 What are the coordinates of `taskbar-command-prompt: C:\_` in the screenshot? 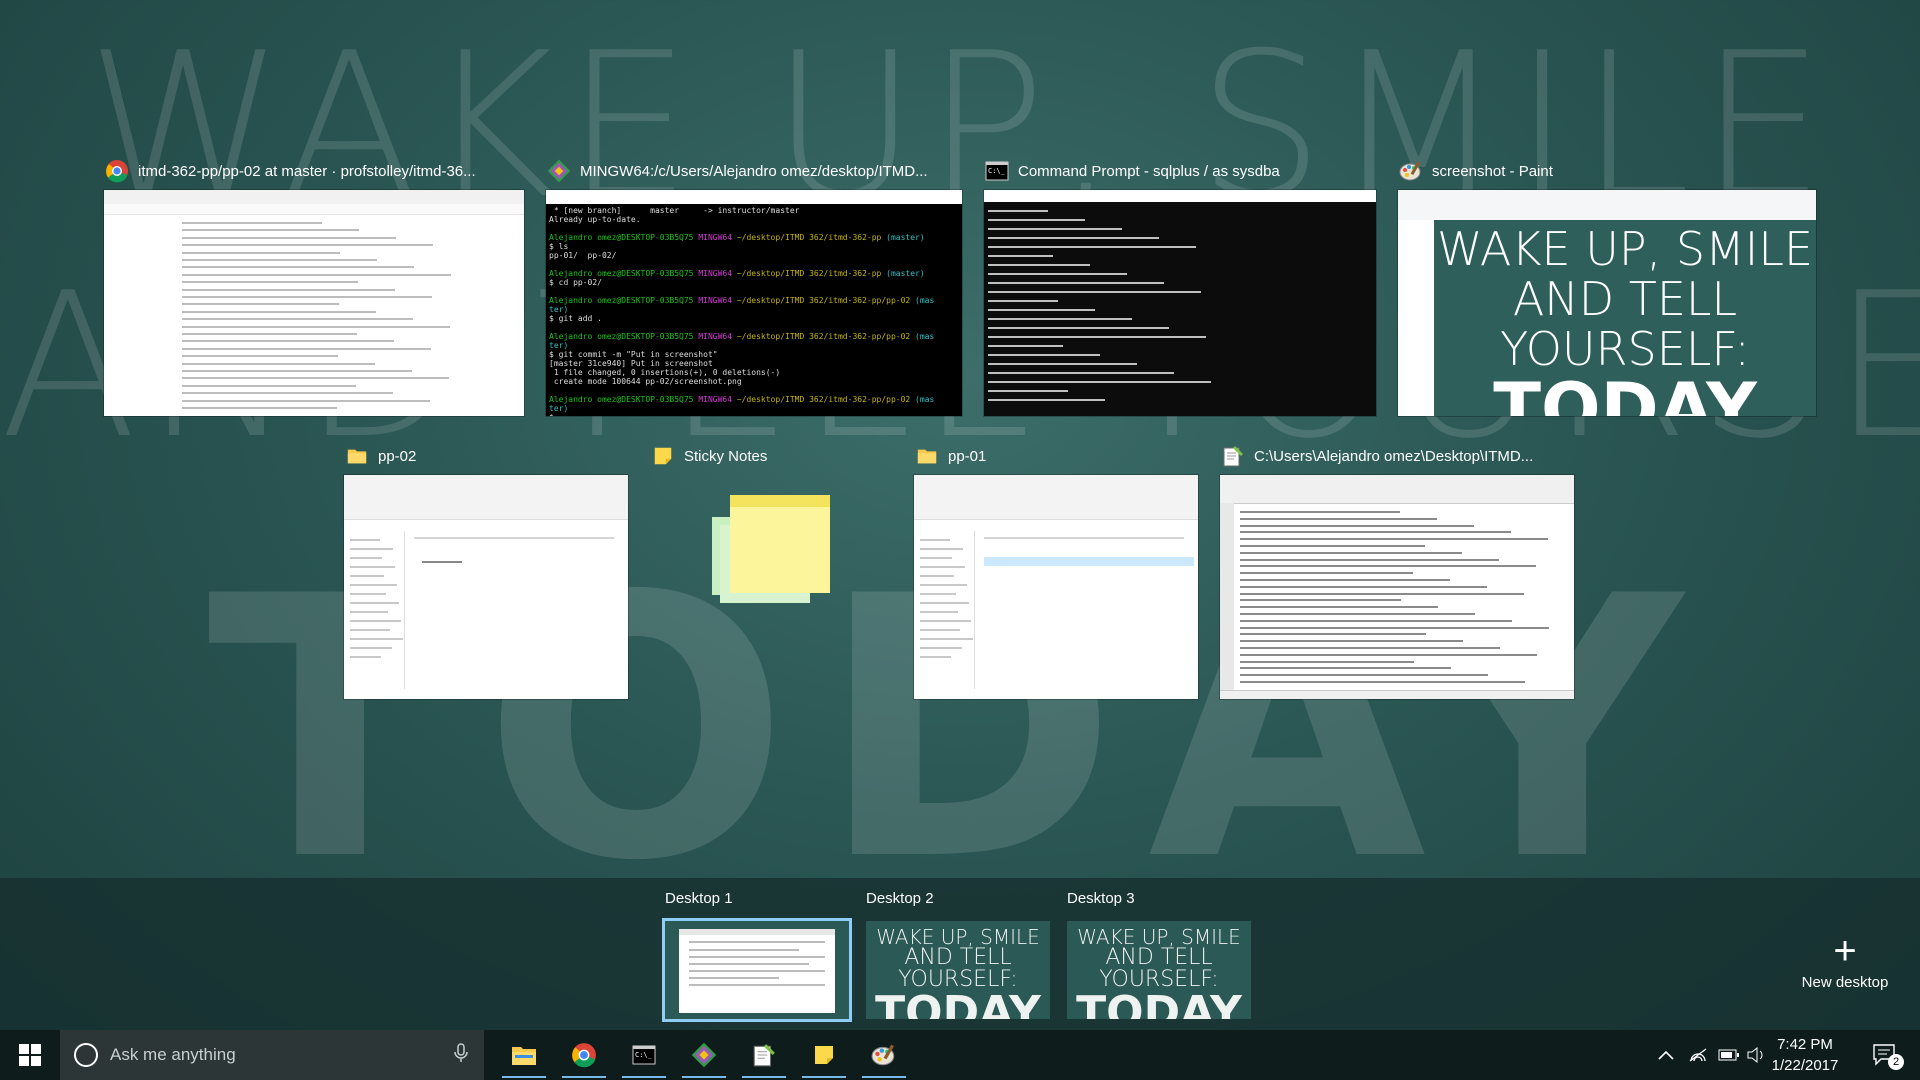 It's located at (644, 1055).